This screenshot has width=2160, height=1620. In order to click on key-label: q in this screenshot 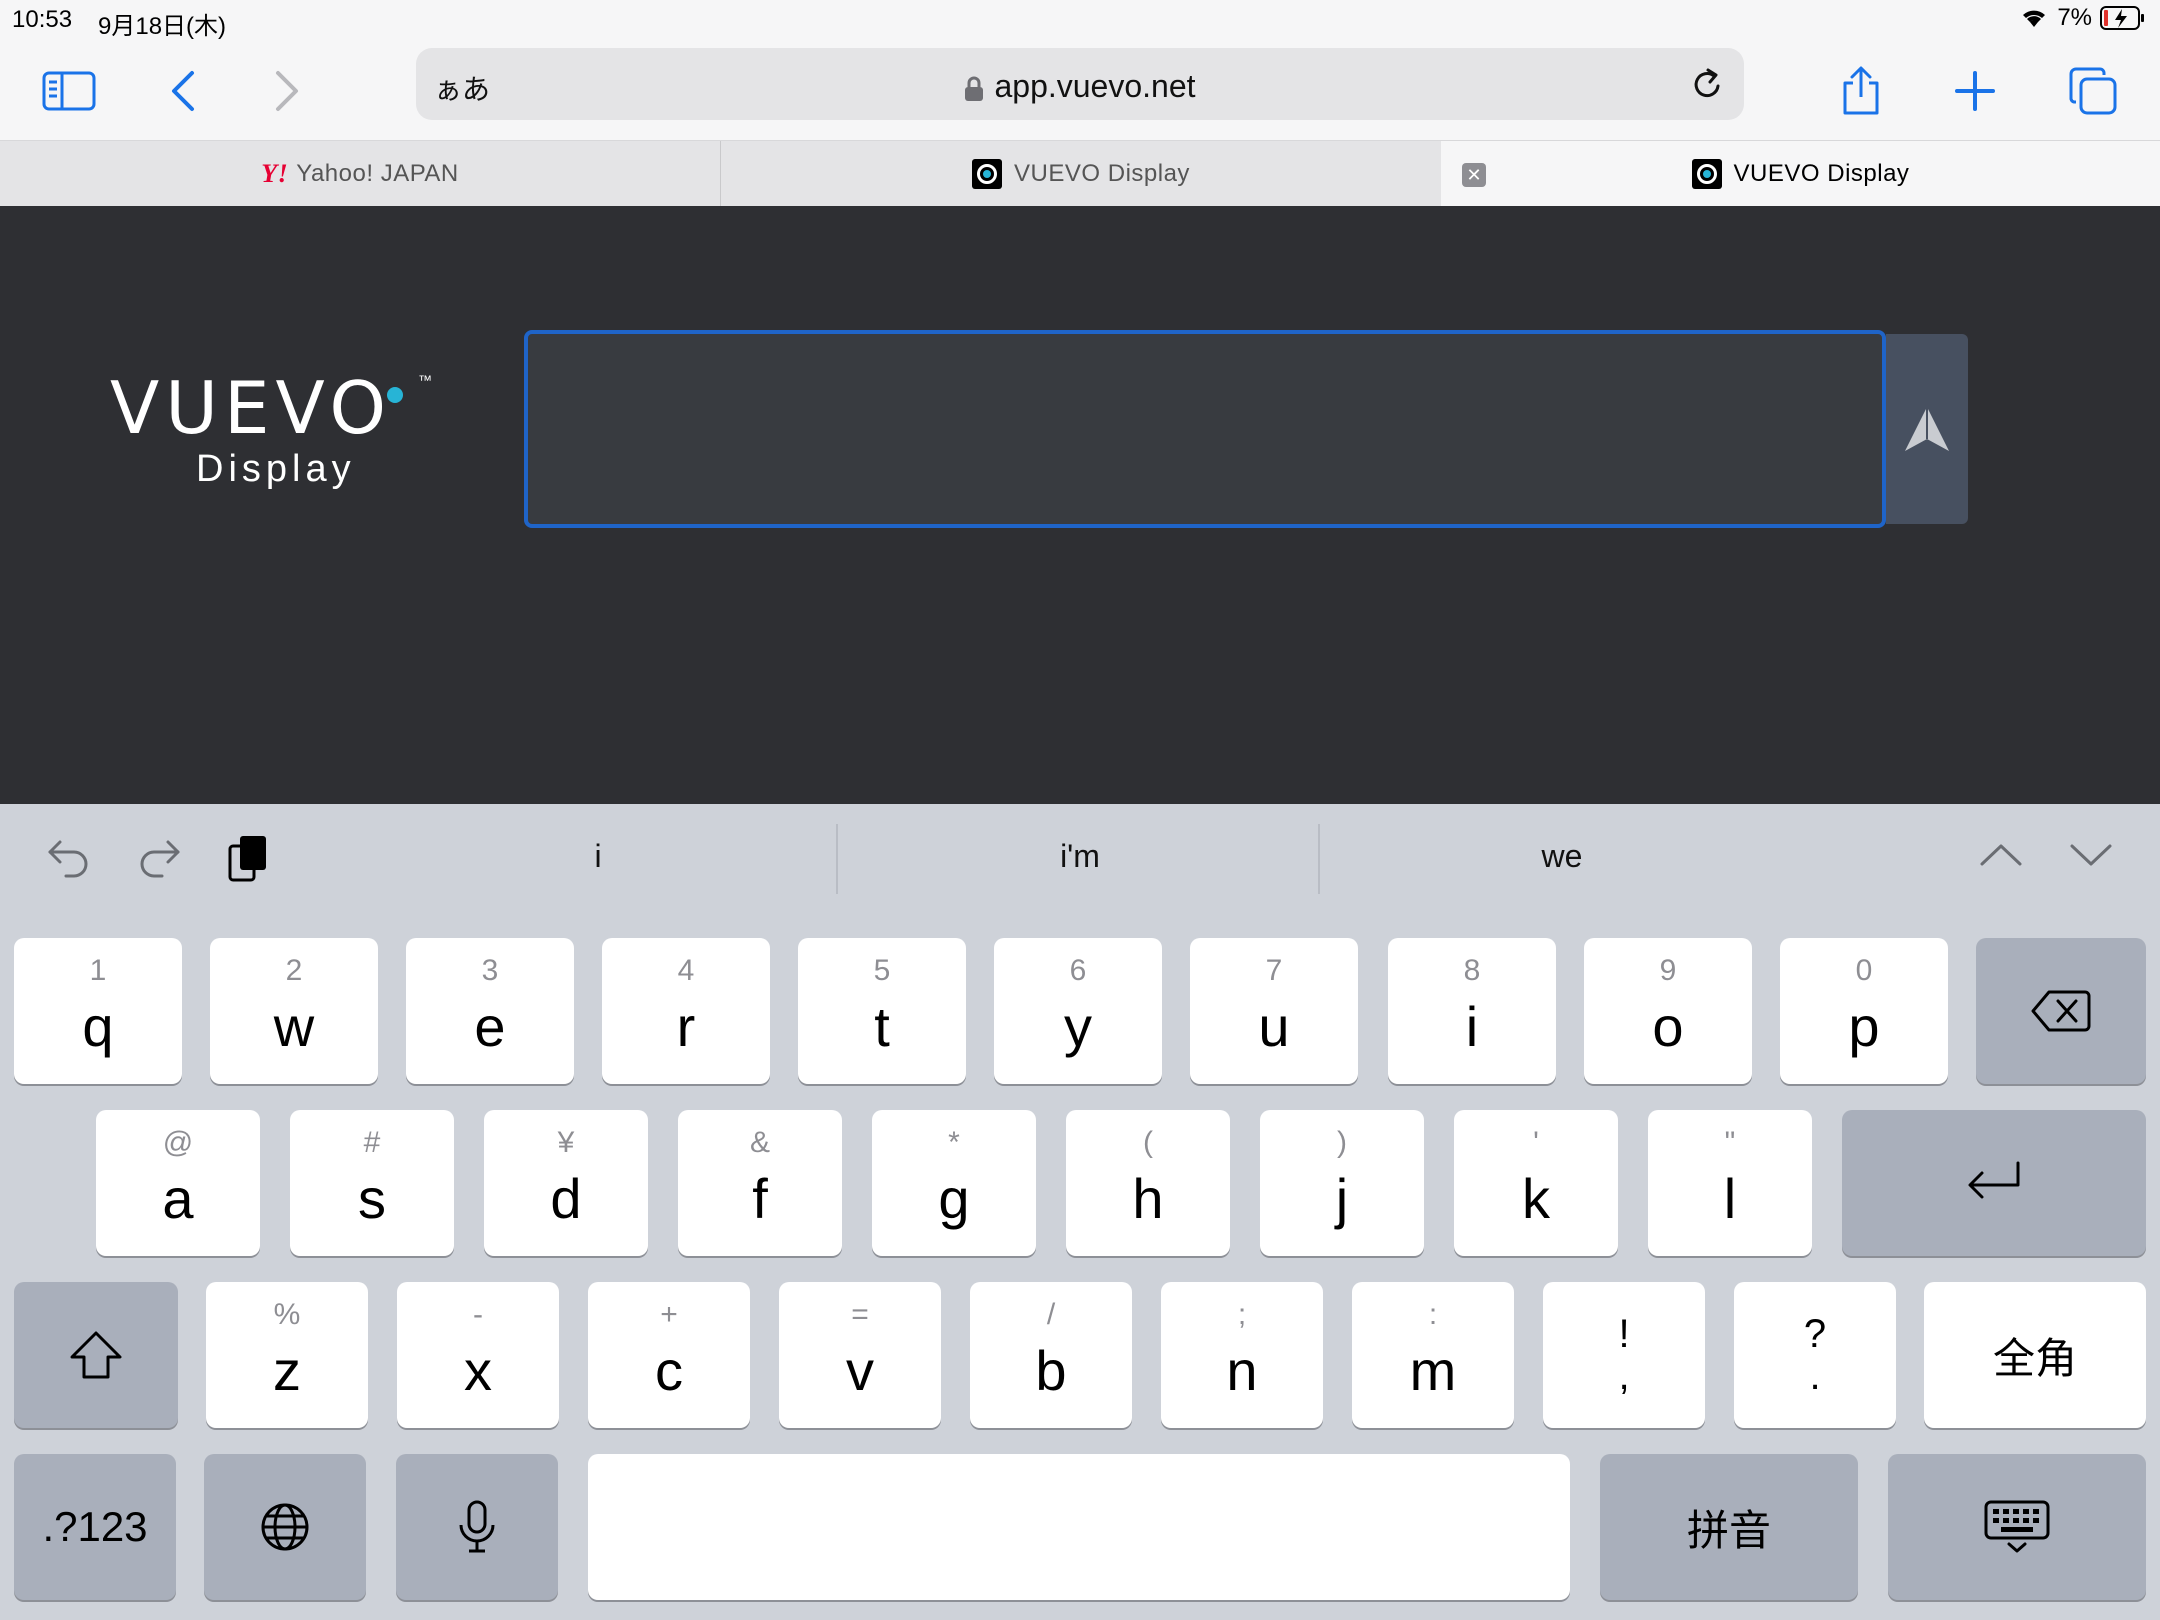, I will do `click(98, 1026)`.